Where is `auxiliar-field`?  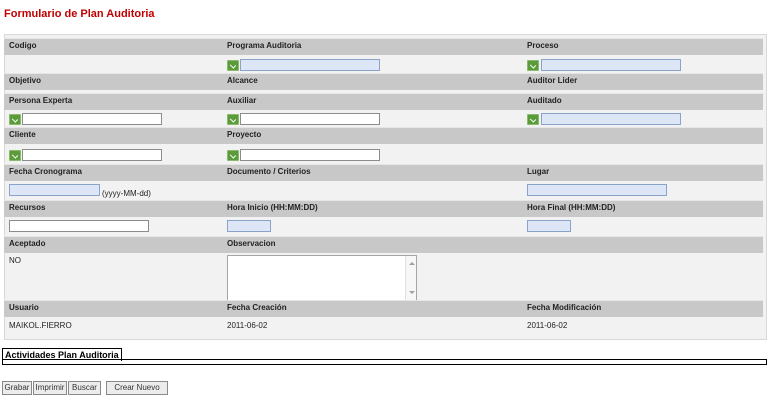
auxiliar-field is located at coordinates (310, 119).